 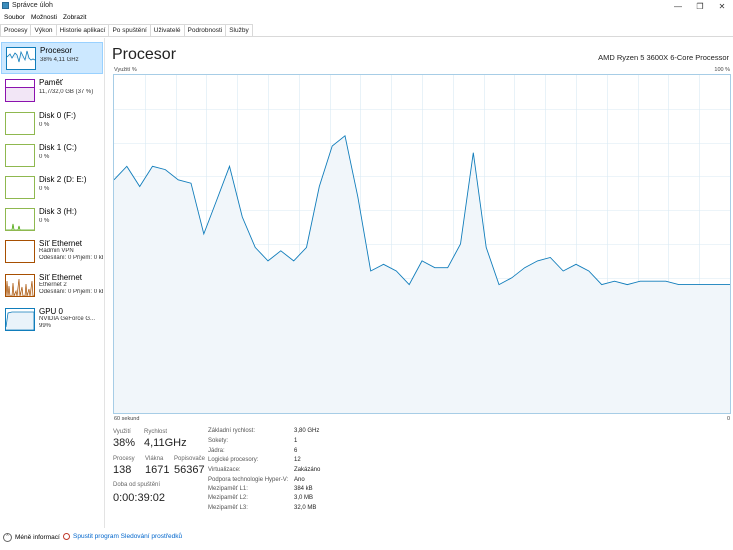 What do you see at coordinates (66, 536) in the screenshot?
I see `resource-monitor-icon` at bounding box center [66, 536].